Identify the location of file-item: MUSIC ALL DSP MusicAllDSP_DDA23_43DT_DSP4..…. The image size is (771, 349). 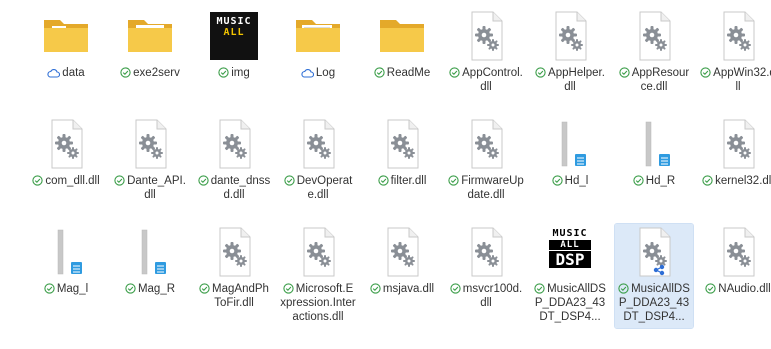
(570, 276).